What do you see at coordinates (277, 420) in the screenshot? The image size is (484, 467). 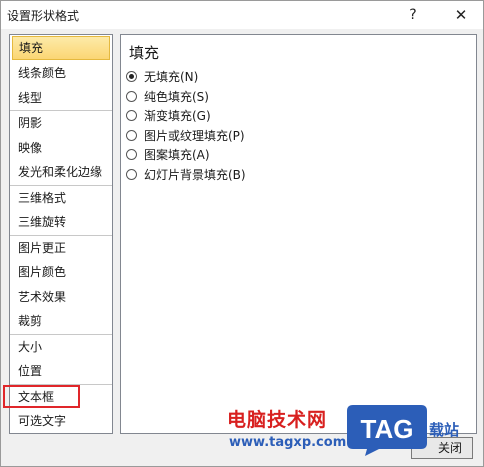 I see `watermark-site-name: 电脑技术网` at bounding box center [277, 420].